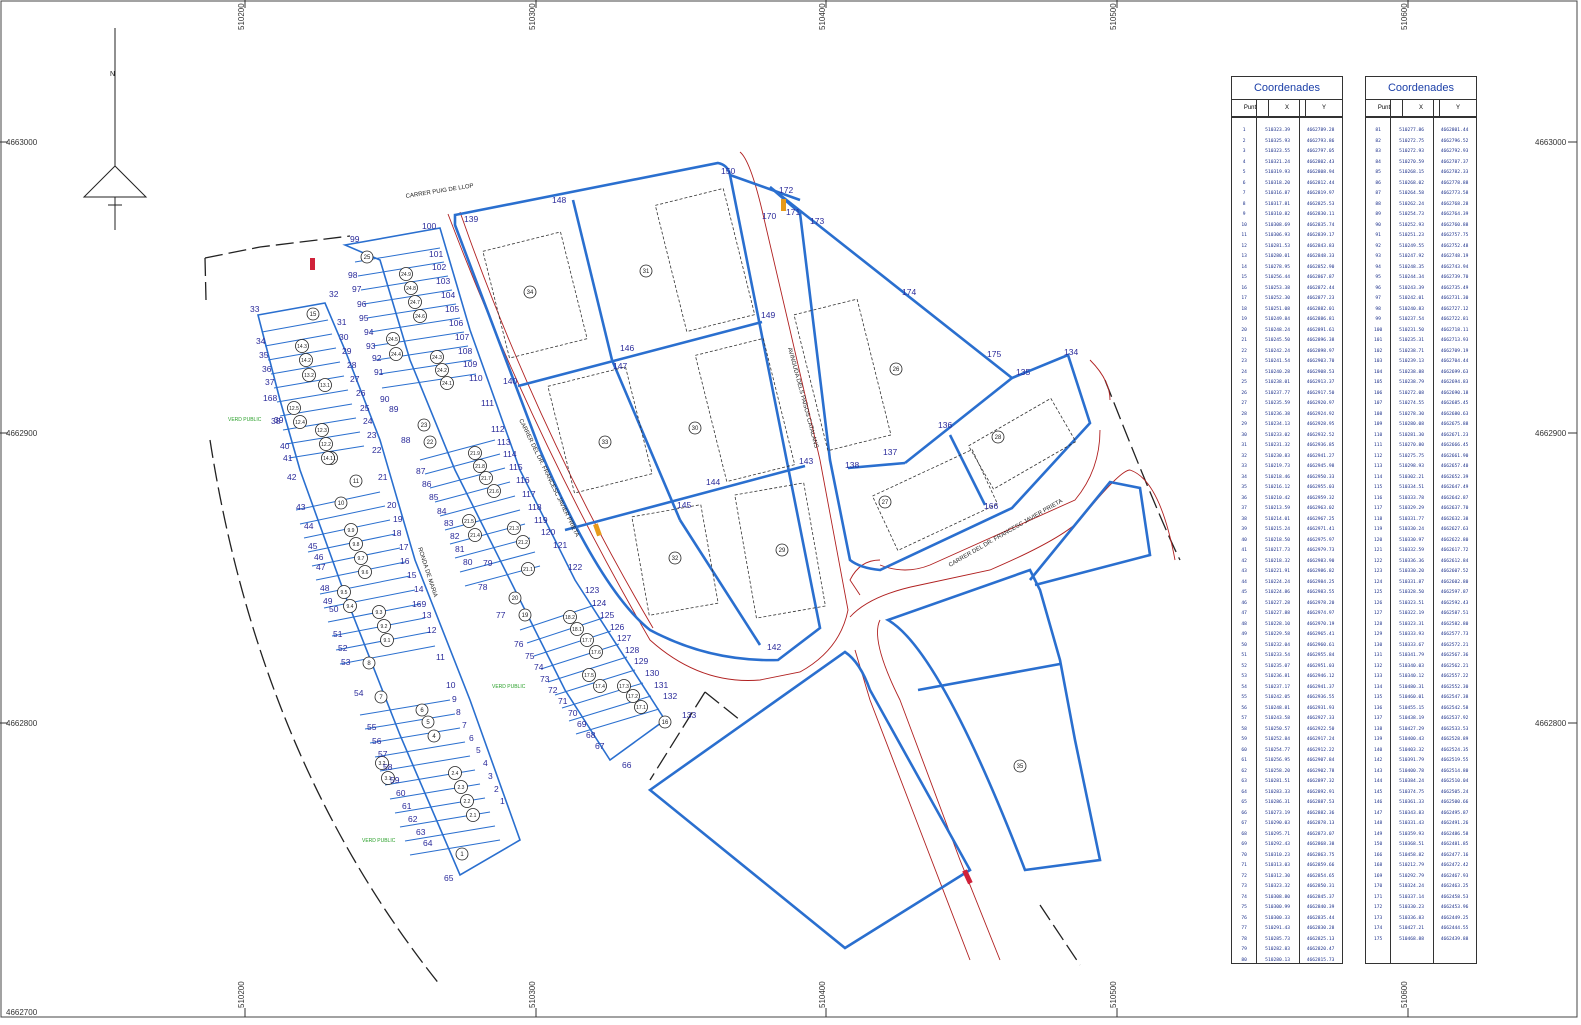  I want to click on point-number: 139, so click(471, 219).